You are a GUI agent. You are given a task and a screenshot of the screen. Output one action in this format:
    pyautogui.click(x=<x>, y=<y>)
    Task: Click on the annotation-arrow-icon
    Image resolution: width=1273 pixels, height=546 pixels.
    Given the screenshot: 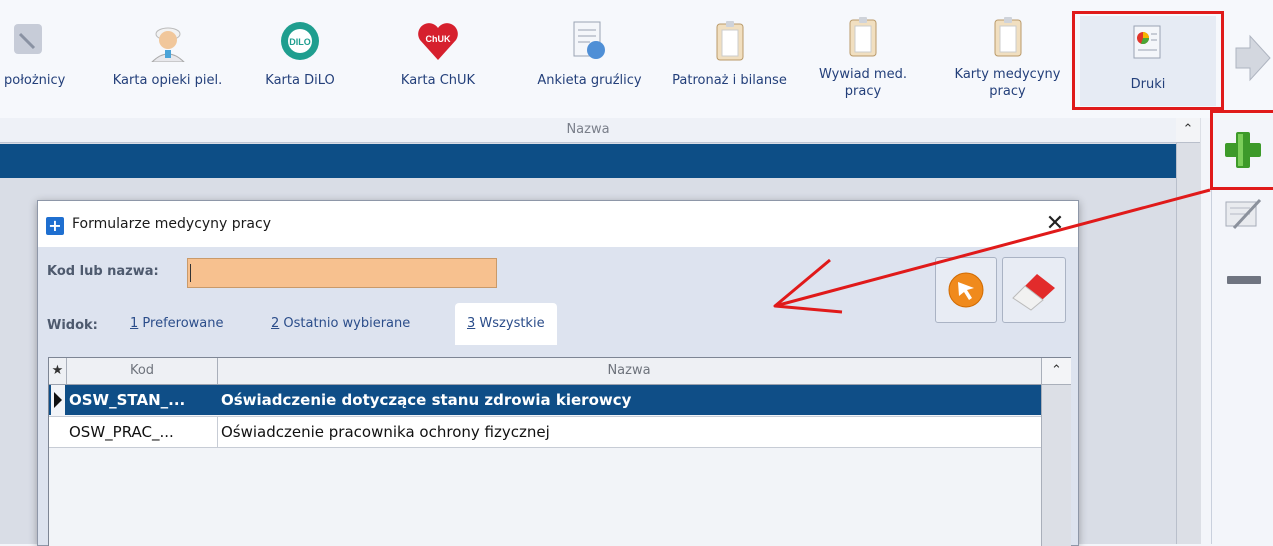 What is the action you would take?
    pyautogui.click(x=992, y=251)
    